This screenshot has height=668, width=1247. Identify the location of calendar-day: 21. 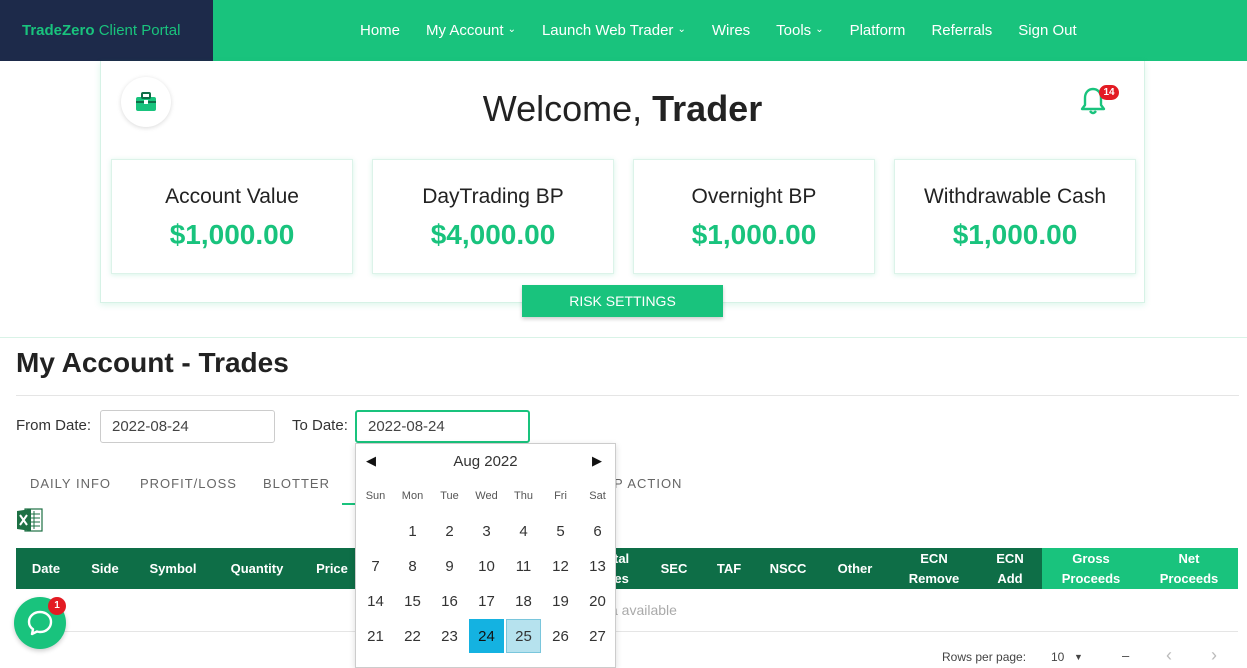
(375, 636).